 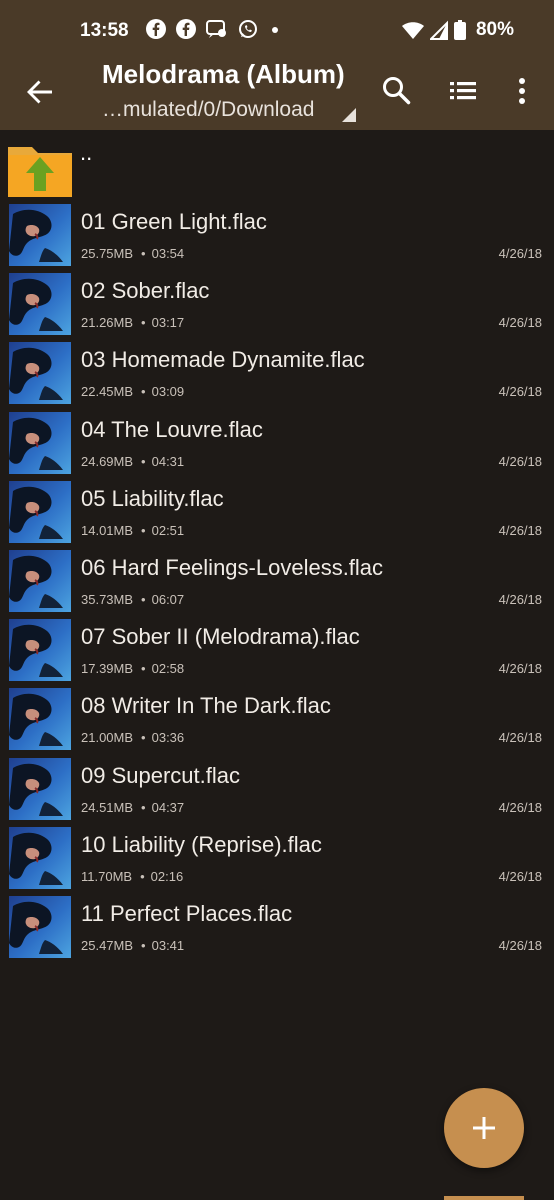 I want to click on file-name: 03 Homemade Dynamite.flac, so click(x=223, y=360).